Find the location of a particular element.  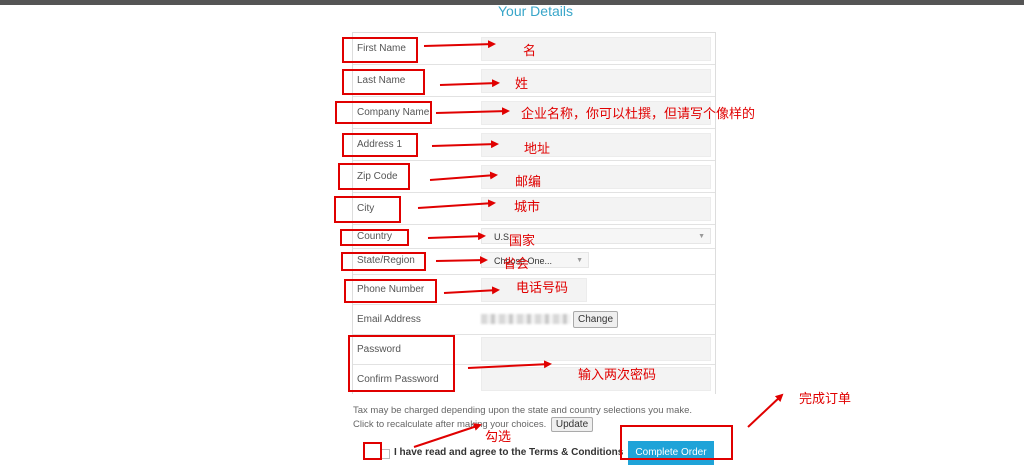

annotation-company: 企业名称，你可以杜撰，但请写个像样的 is located at coordinates (638, 113).